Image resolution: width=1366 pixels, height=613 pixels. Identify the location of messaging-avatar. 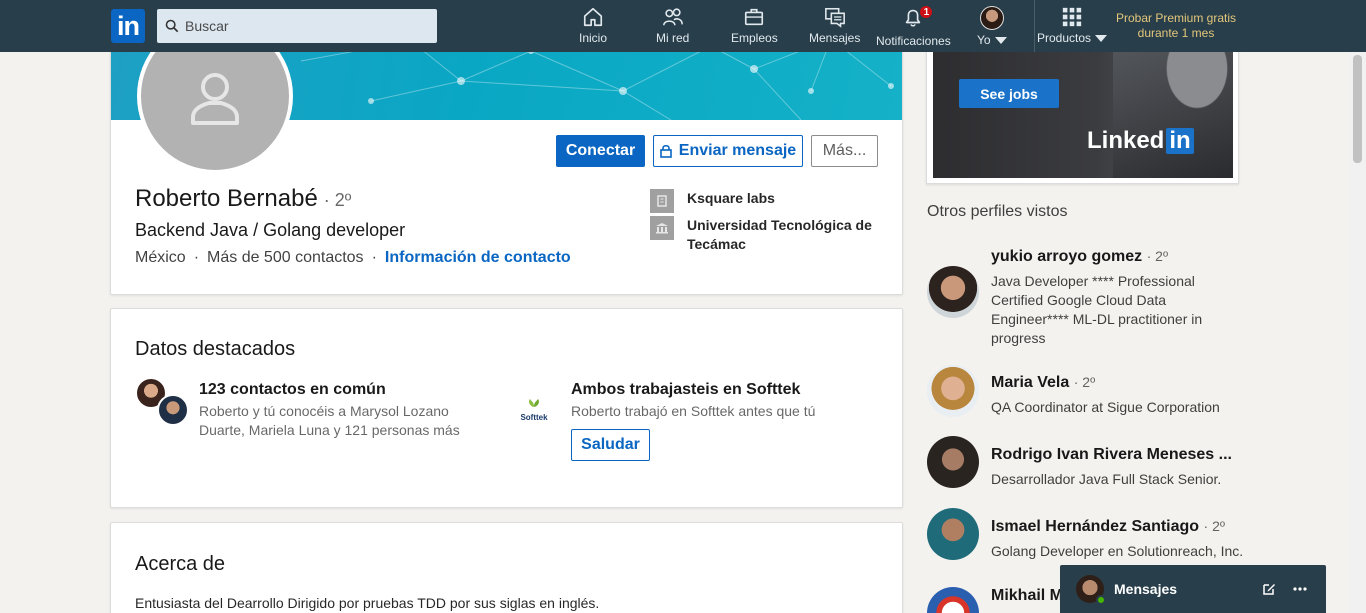
(1091, 590).